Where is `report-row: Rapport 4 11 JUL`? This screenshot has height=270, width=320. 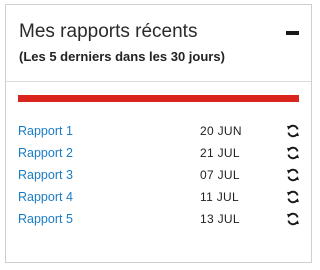 report-row: Rapport 4 11 JUL is located at coordinates (159, 198).